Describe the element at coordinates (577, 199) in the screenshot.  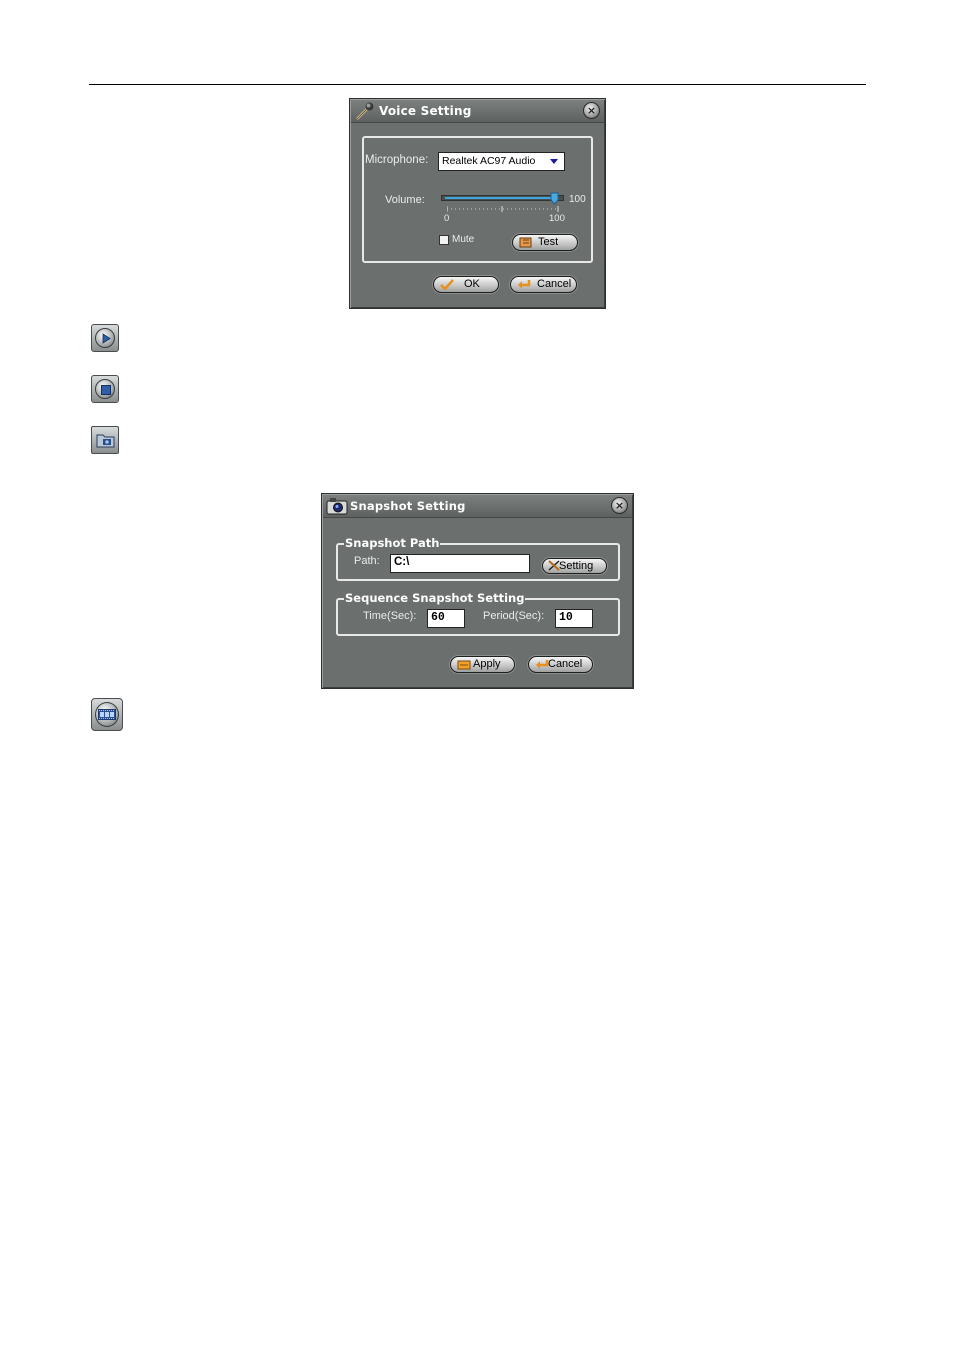
I see `volume-value: 100` at that location.